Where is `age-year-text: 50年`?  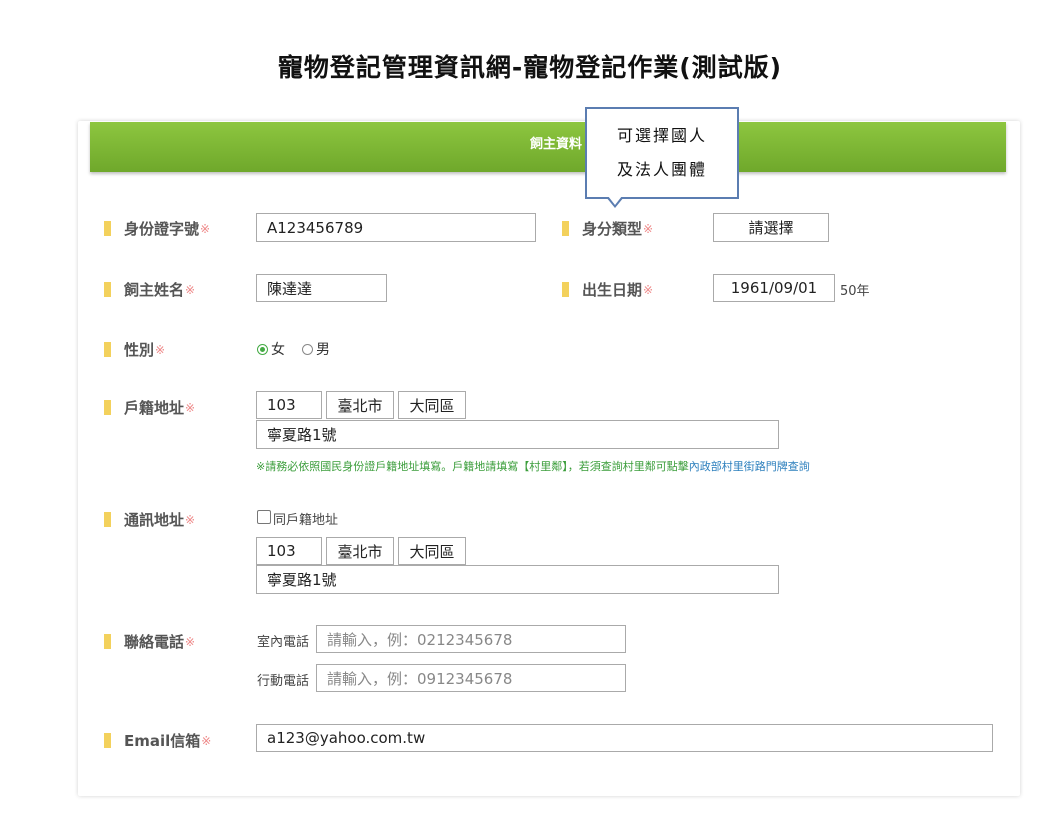 age-year-text: 50年 is located at coordinates (855, 291).